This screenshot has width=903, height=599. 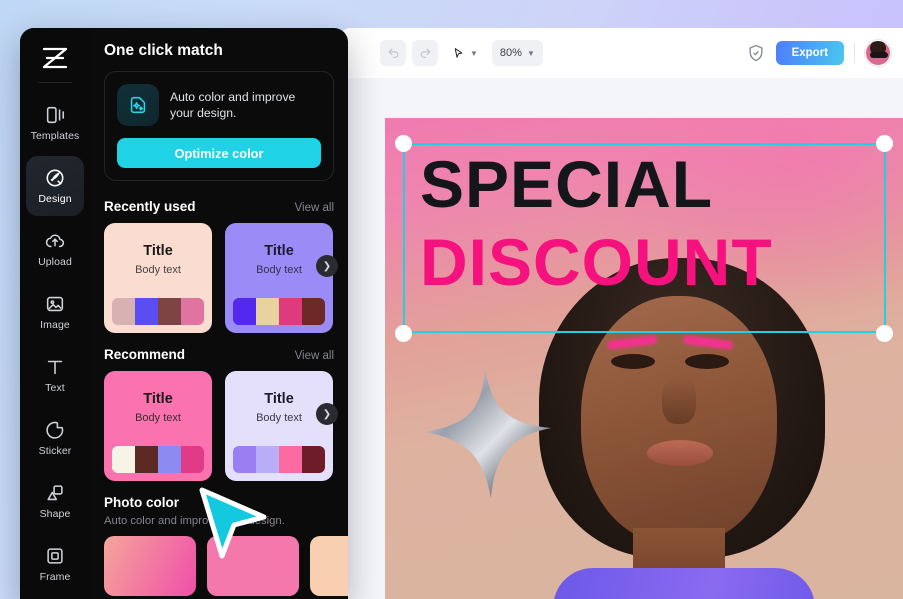 What do you see at coordinates (756, 53) in the screenshot?
I see `shield-check-icon` at bounding box center [756, 53].